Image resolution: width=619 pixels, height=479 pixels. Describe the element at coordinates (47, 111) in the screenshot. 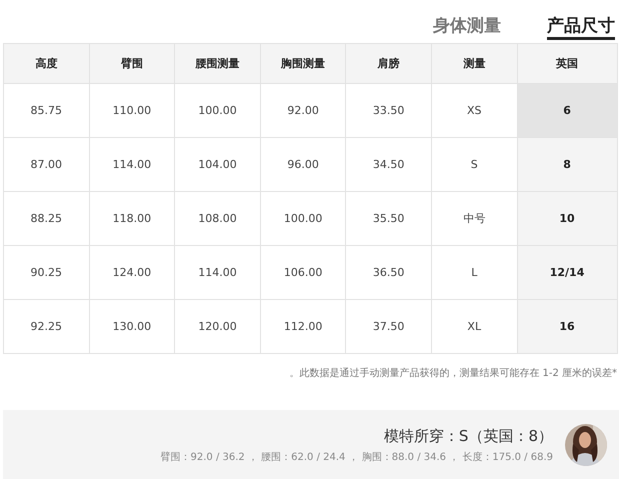

I see `table-cell: 85.75` at that location.